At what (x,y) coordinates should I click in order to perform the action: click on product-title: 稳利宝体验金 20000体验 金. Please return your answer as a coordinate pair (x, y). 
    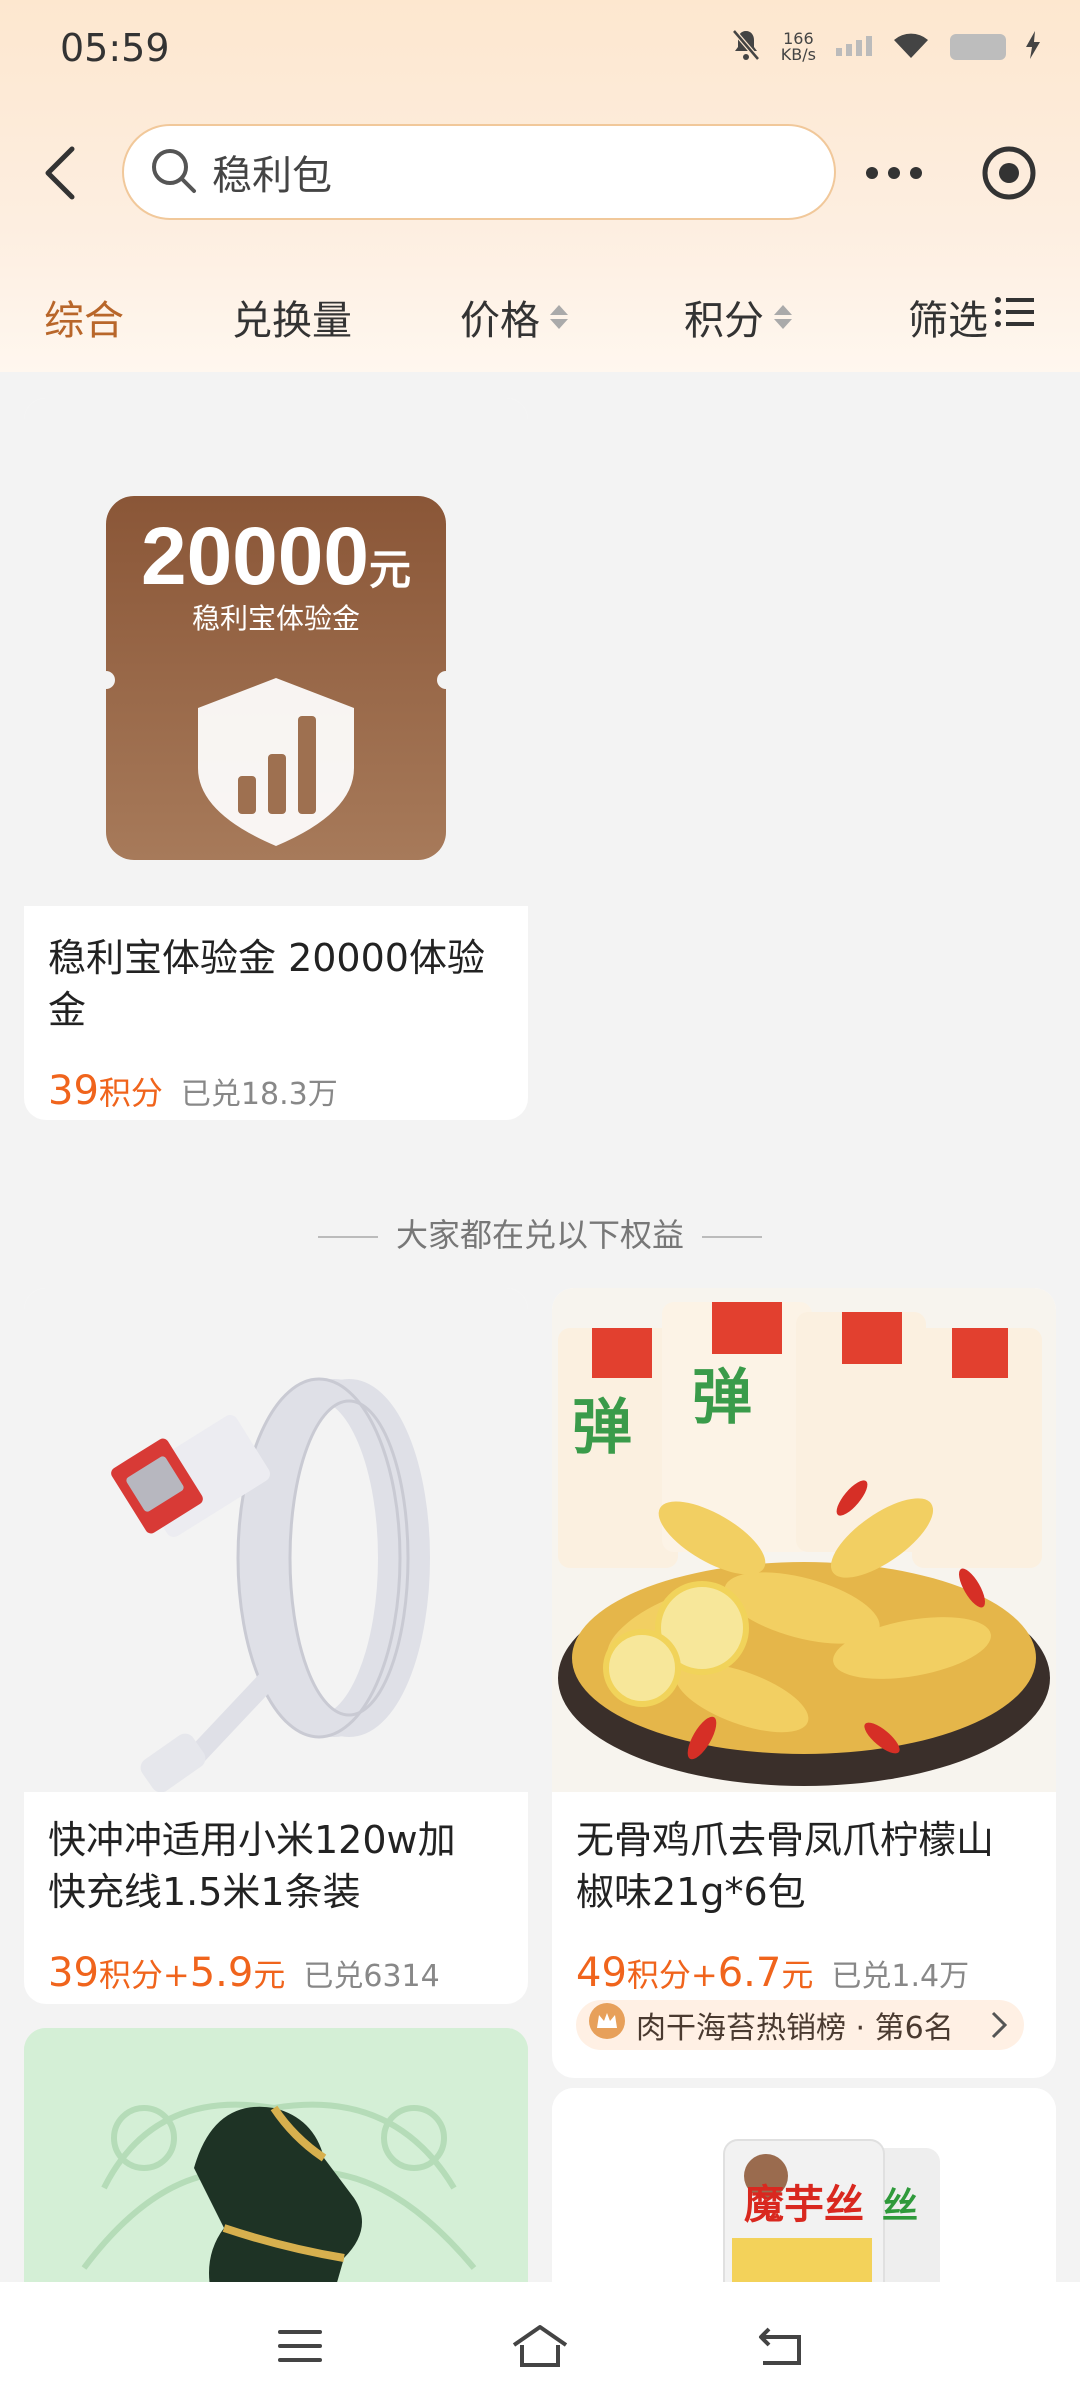
    Looking at the image, I should click on (266, 984).